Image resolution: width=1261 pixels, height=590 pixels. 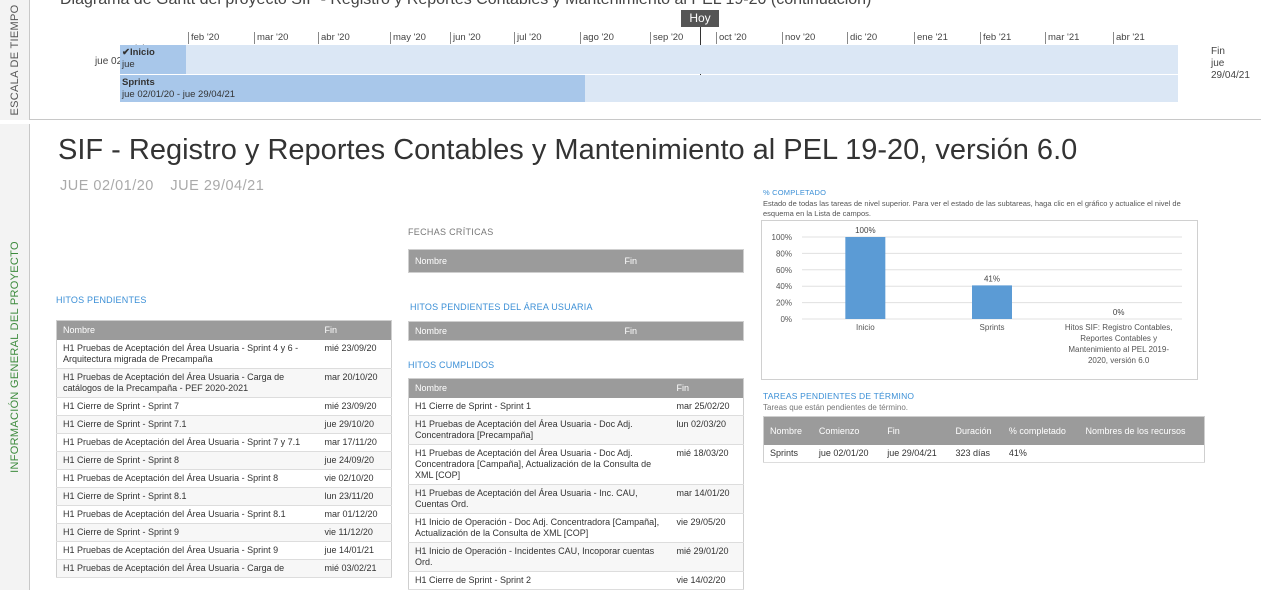 What do you see at coordinates (707, 580) in the screenshot?
I see `table-cell: vie 14/02/20` at bounding box center [707, 580].